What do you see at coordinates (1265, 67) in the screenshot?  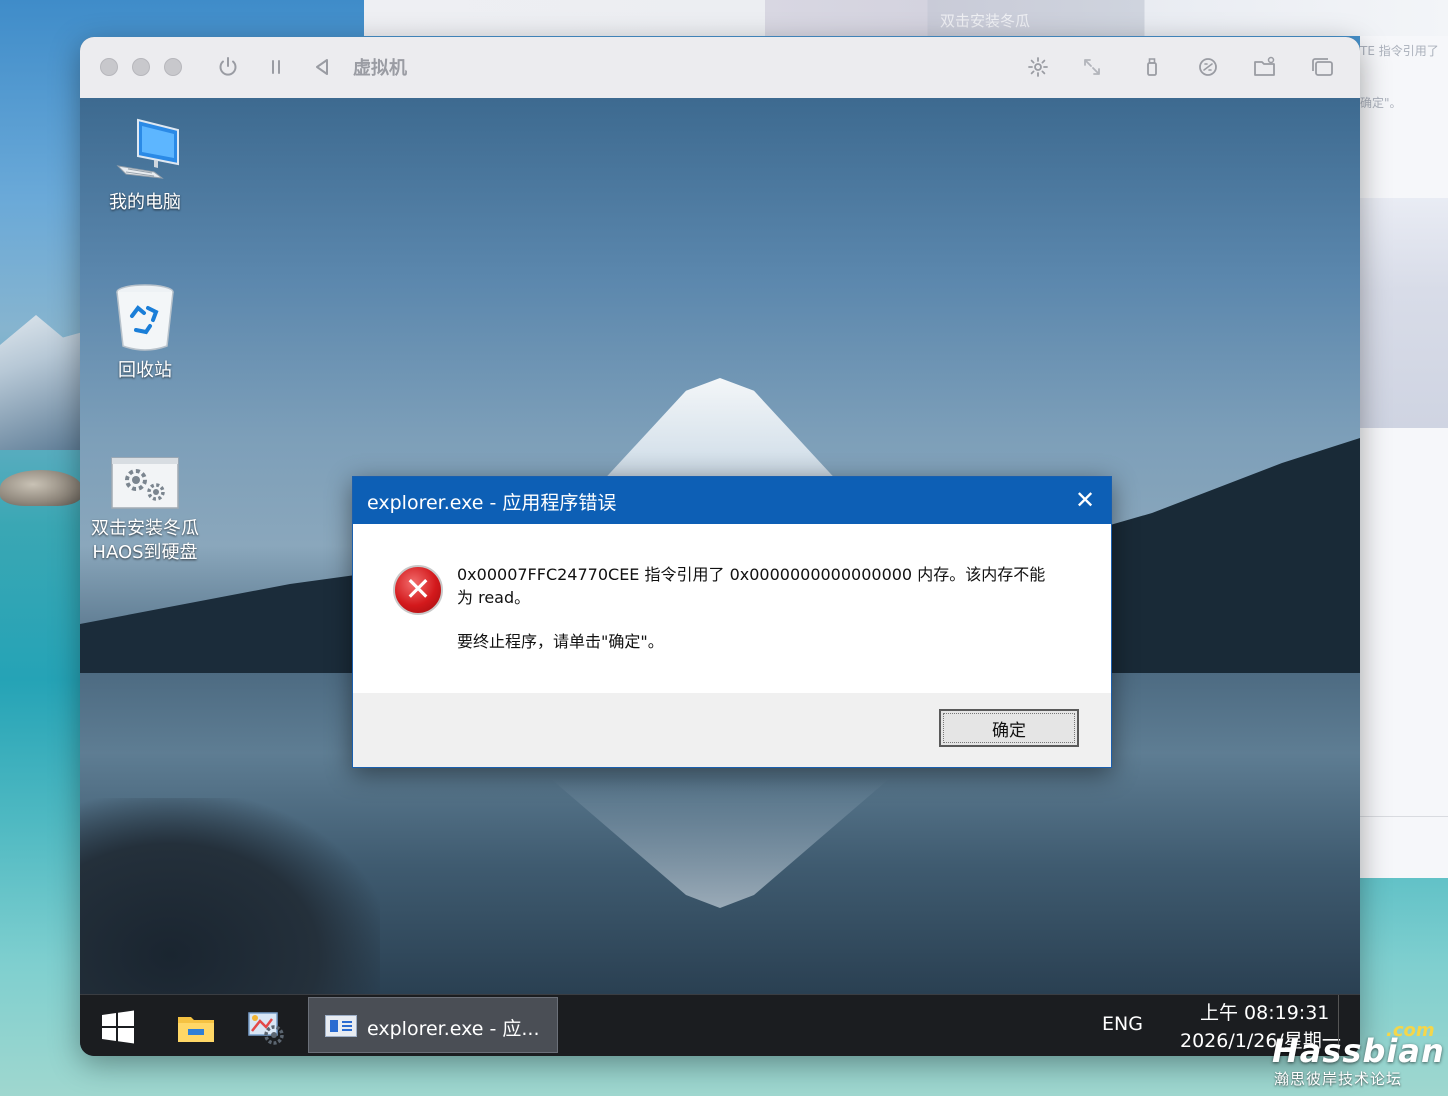 I see `shared-folder-icon` at bounding box center [1265, 67].